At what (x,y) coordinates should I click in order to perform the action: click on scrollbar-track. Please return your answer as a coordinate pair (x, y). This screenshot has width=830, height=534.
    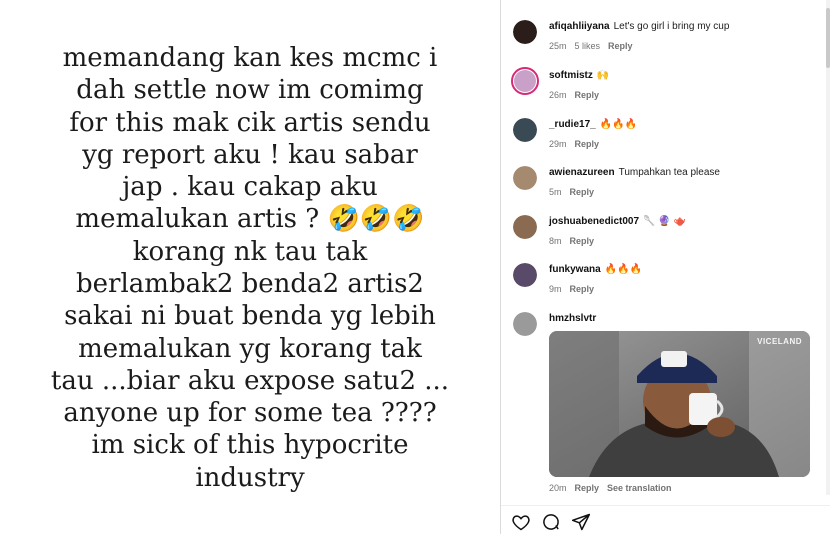
    Looking at the image, I should click on (828, 247).